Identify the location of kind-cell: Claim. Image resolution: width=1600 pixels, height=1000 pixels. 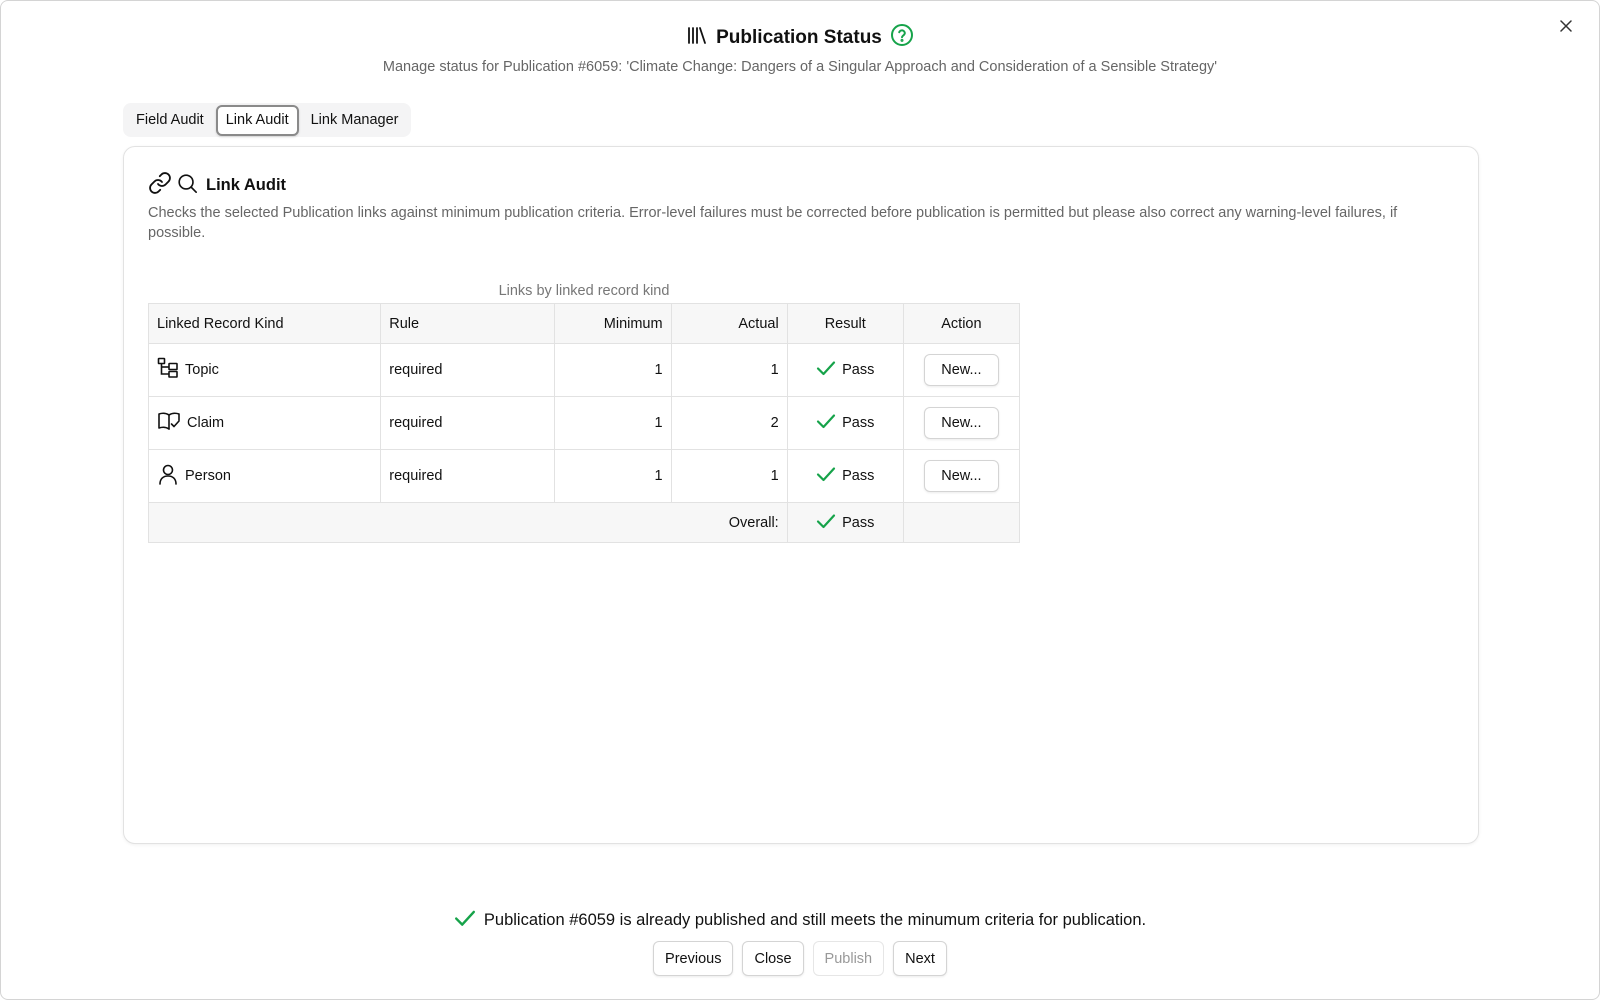
(264, 423).